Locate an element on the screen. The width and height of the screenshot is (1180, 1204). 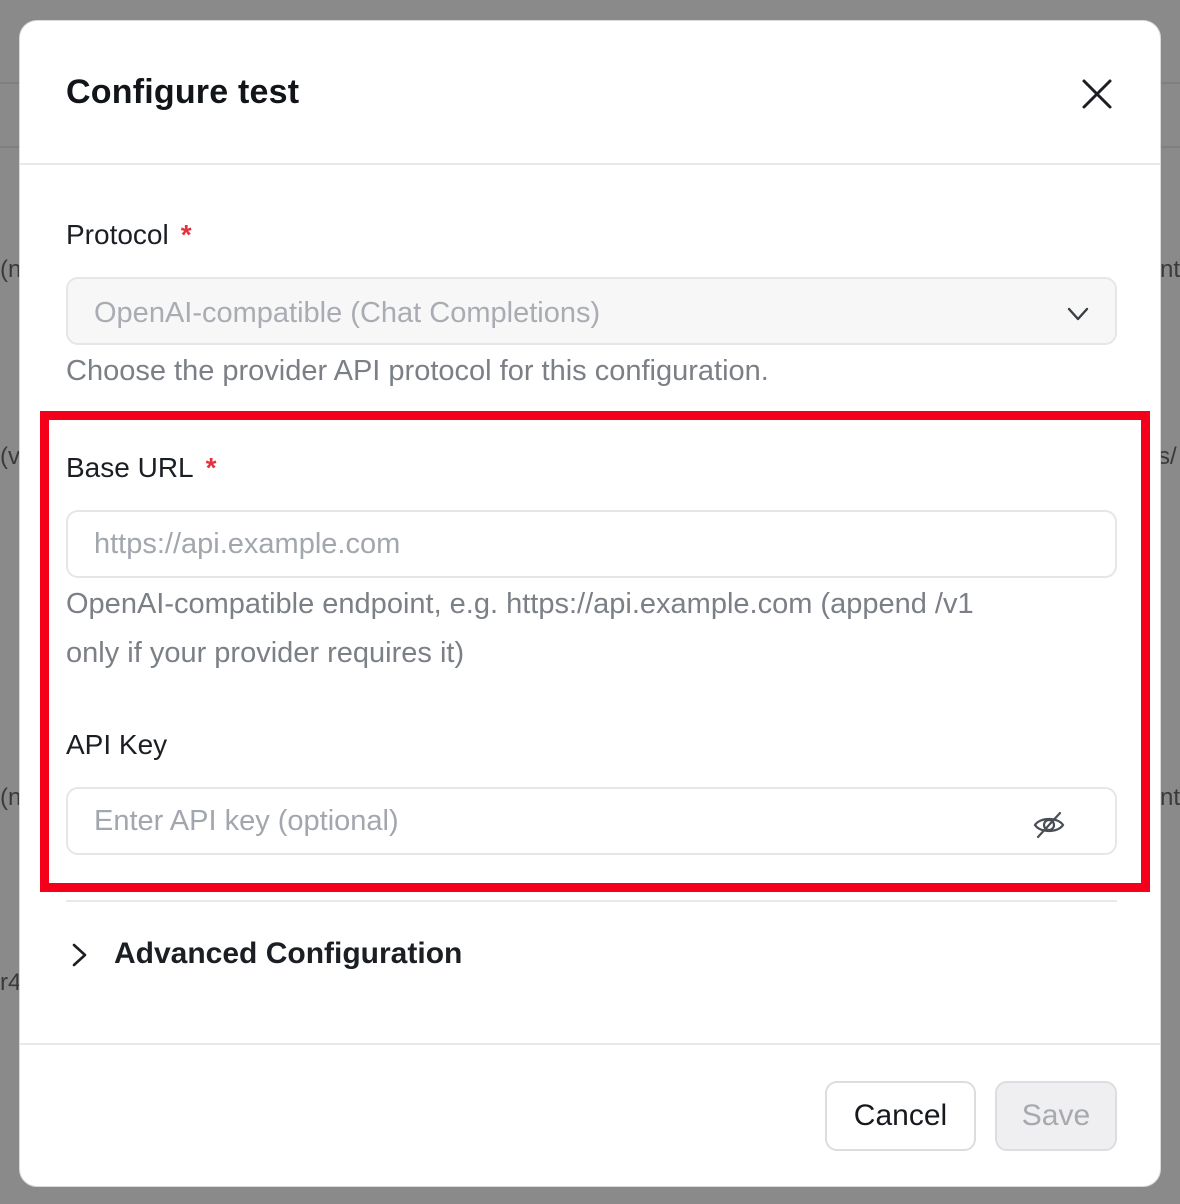
background-text: (v is located at coordinates (10, 456).